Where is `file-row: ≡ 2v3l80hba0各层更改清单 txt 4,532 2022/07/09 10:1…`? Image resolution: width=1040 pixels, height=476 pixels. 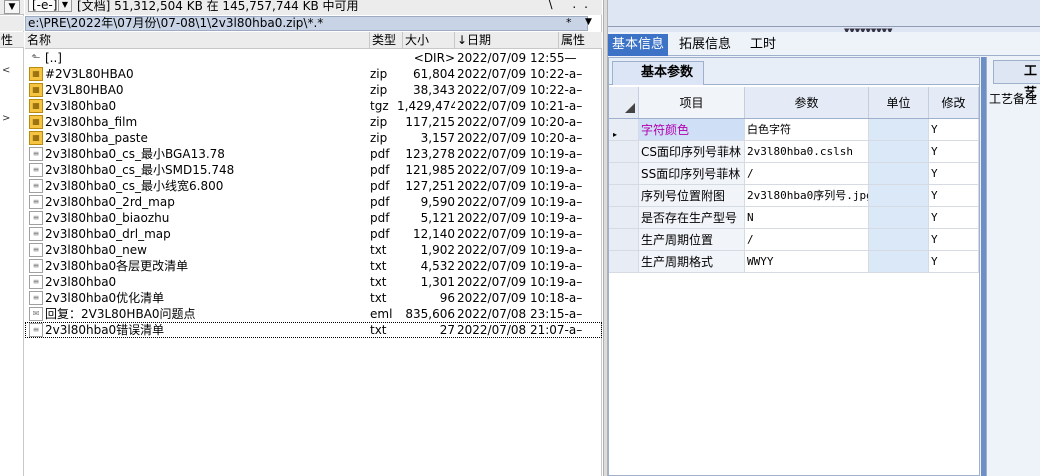
file-row: ≡ 2v3l80hba0各层更改清单 txt 4,532 2022/07/09 10:1… is located at coordinates (313, 266).